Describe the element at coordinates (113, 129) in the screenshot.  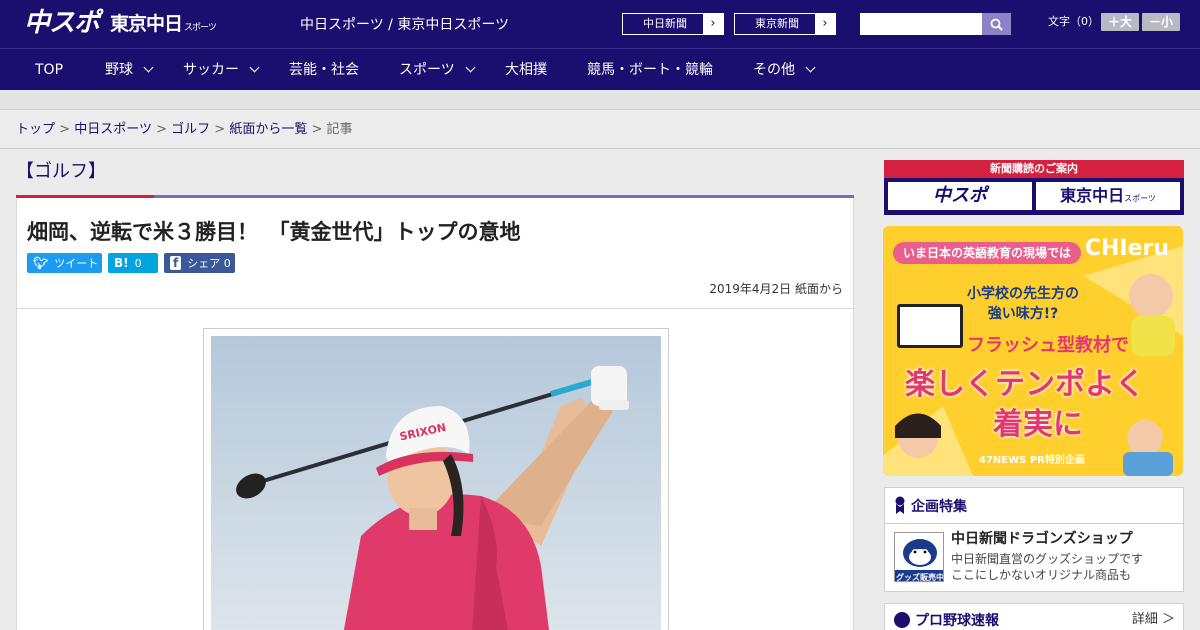
I see `breadcrumb-chunichi-sports: 中日スポーツ` at that location.